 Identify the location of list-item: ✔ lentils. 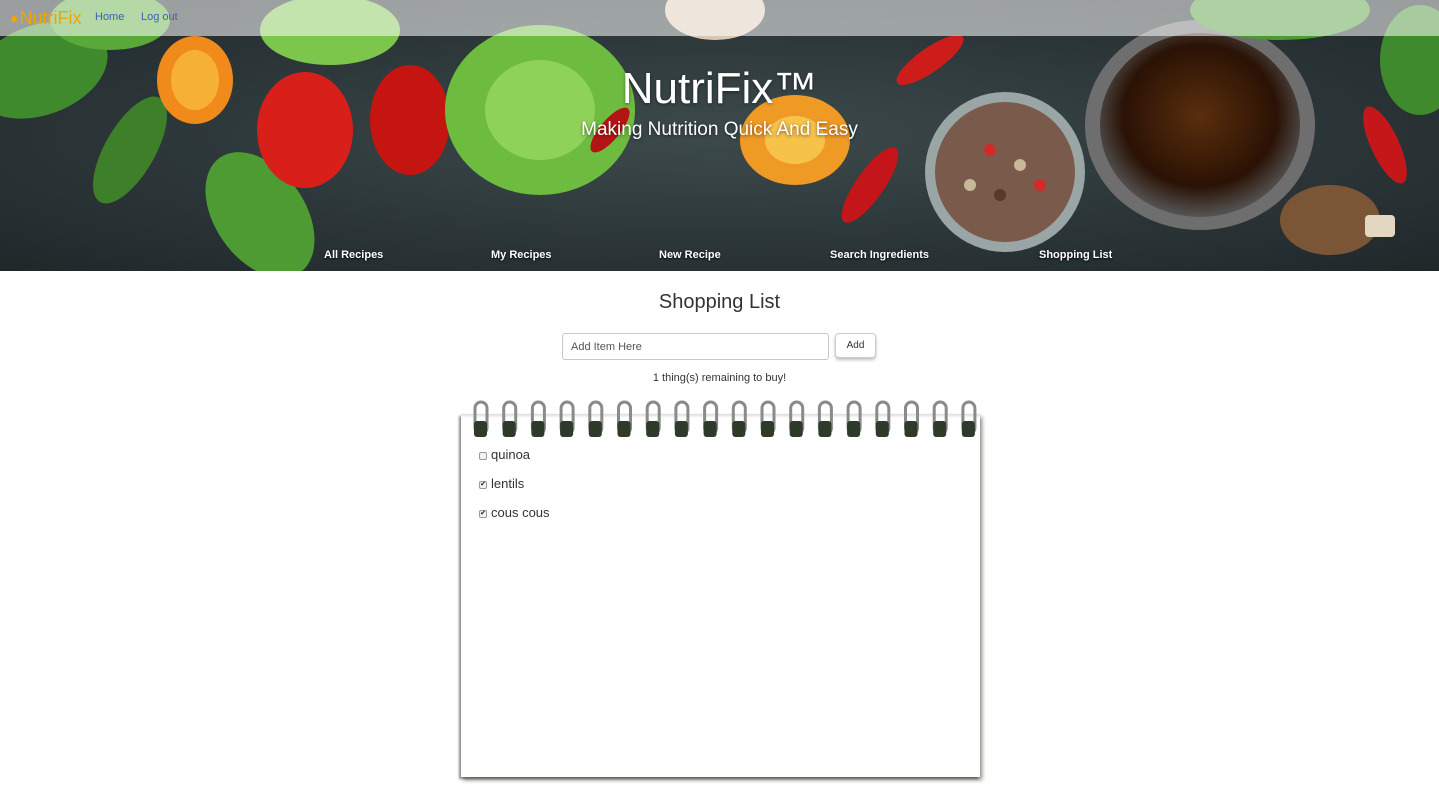
(501, 483).